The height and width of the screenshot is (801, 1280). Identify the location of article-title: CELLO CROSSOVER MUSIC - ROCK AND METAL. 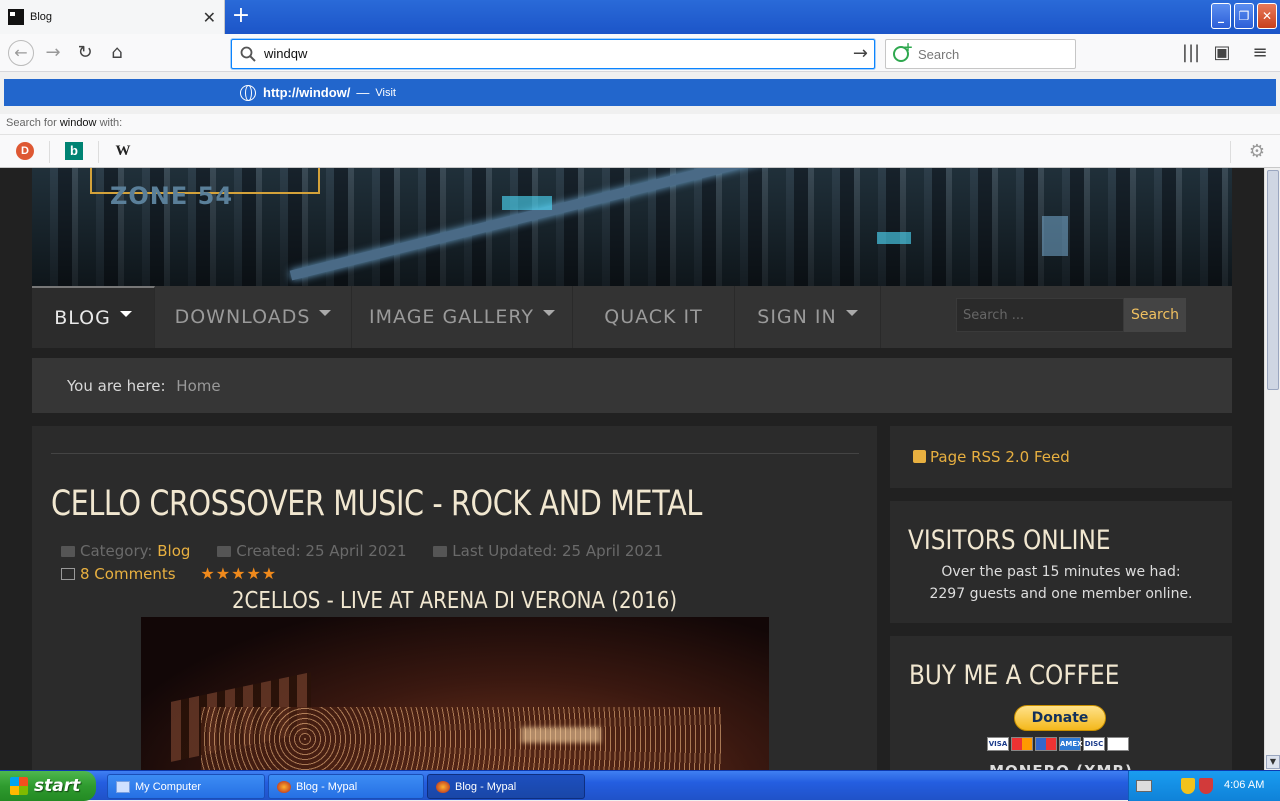
(376, 504).